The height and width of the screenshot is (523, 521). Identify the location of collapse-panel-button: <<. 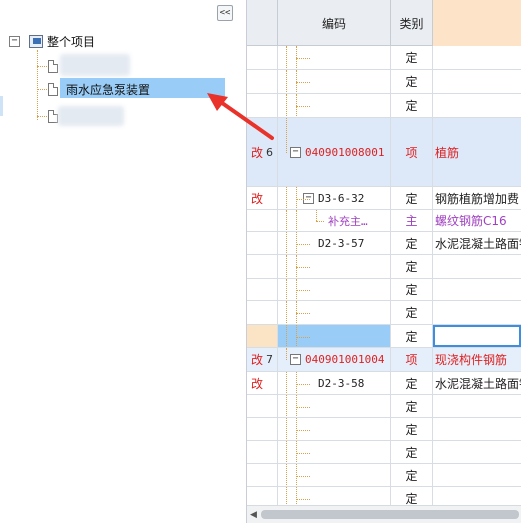
(225, 13).